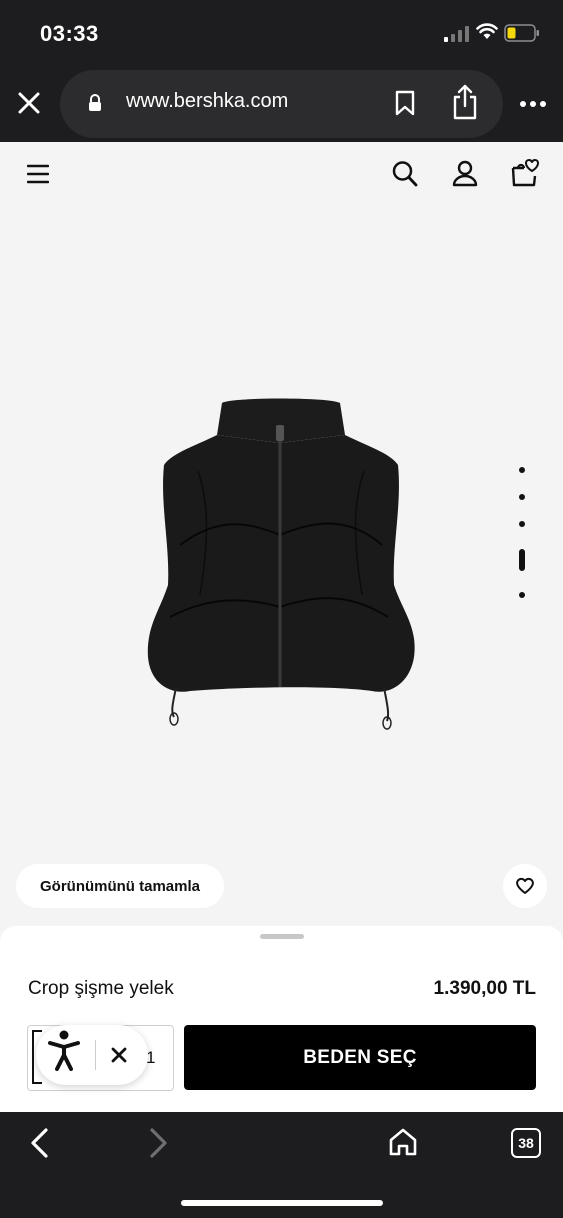 This screenshot has height=1218, width=563. I want to click on search-icon, so click(405, 174).